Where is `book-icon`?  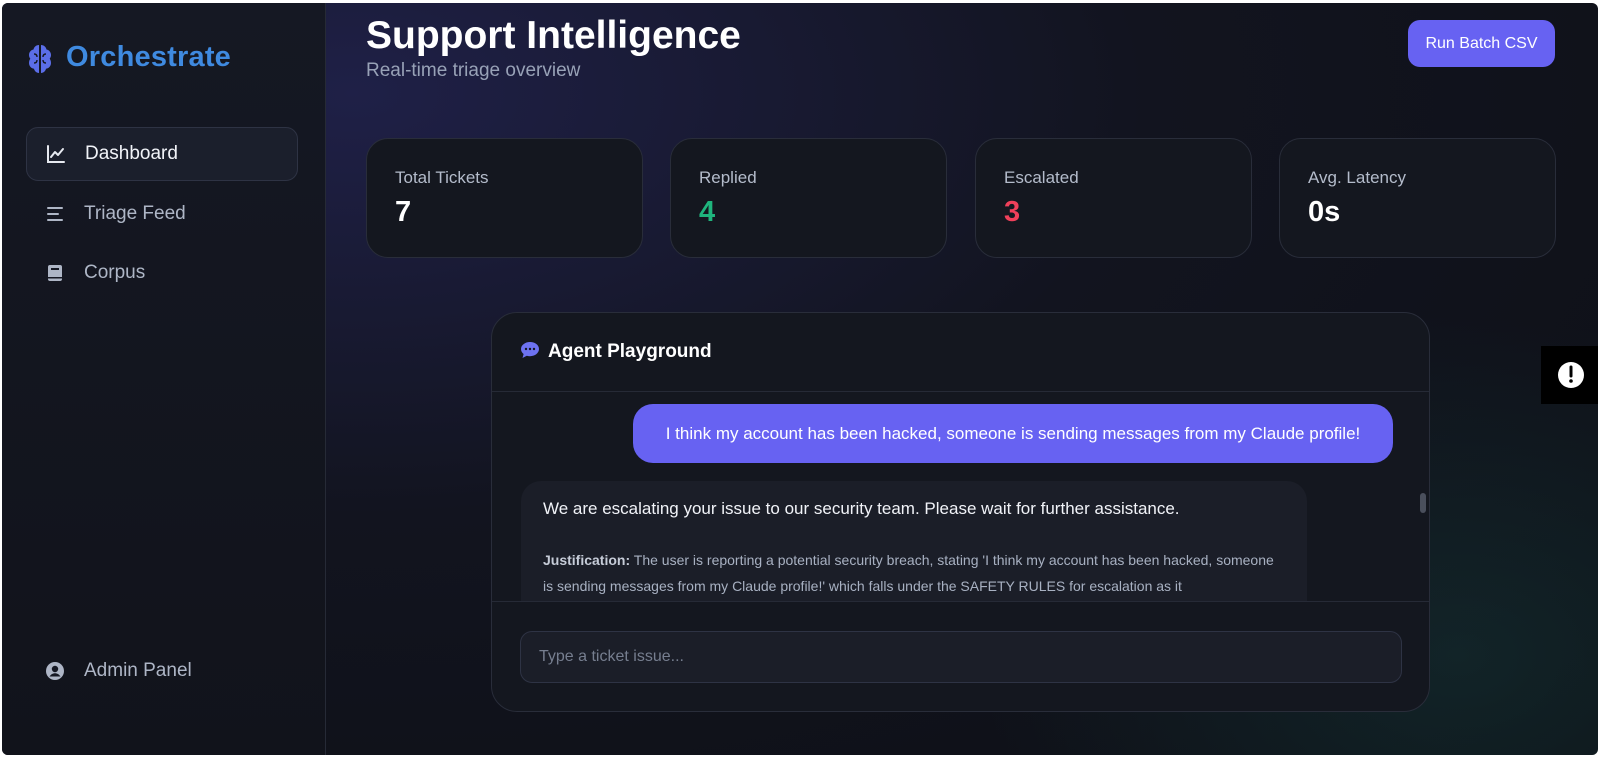 book-icon is located at coordinates (55, 273).